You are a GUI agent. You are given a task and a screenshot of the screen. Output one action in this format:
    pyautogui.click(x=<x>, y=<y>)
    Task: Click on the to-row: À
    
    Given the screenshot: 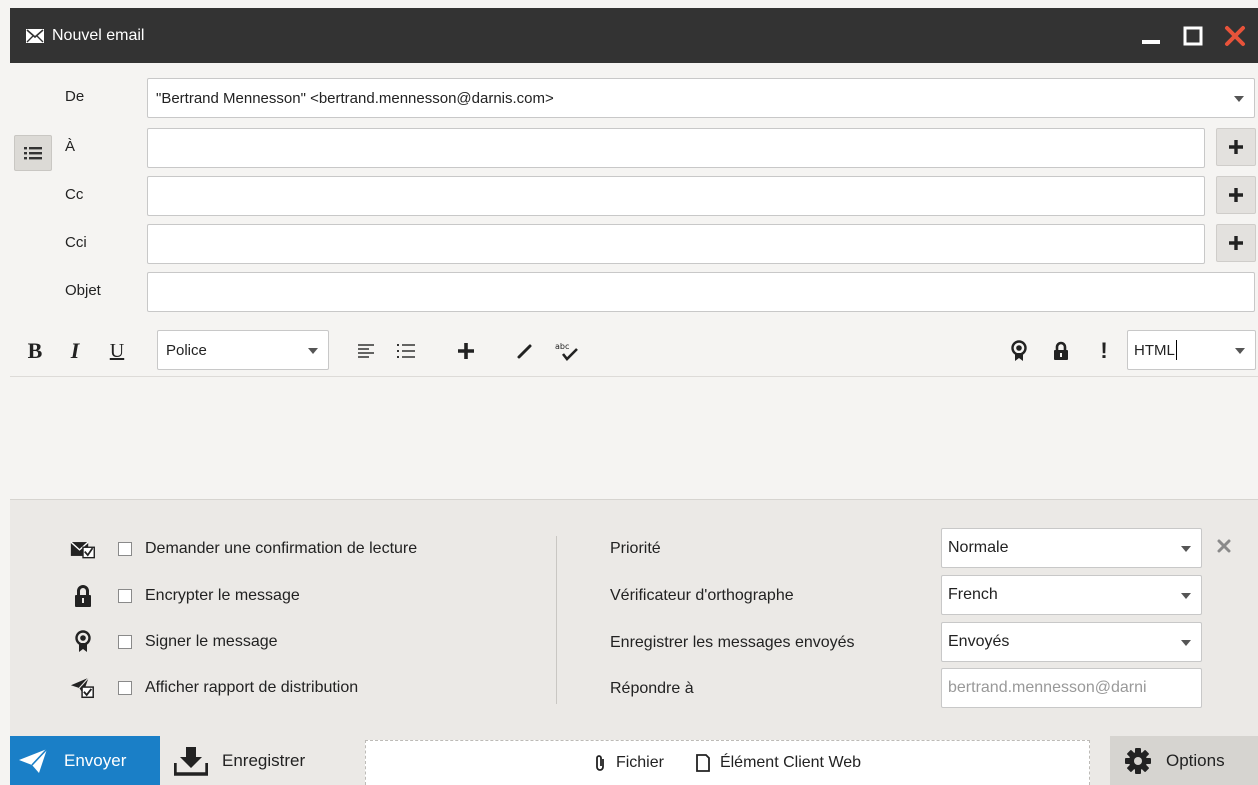 What is the action you would take?
    pyautogui.click(x=634, y=148)
    